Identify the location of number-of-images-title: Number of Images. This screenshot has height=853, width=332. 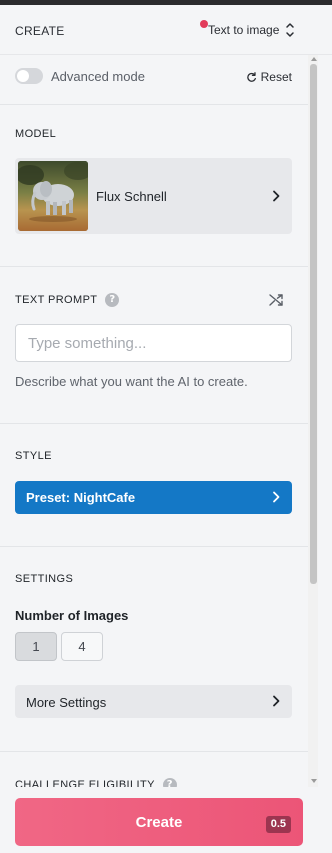
(72, 615).